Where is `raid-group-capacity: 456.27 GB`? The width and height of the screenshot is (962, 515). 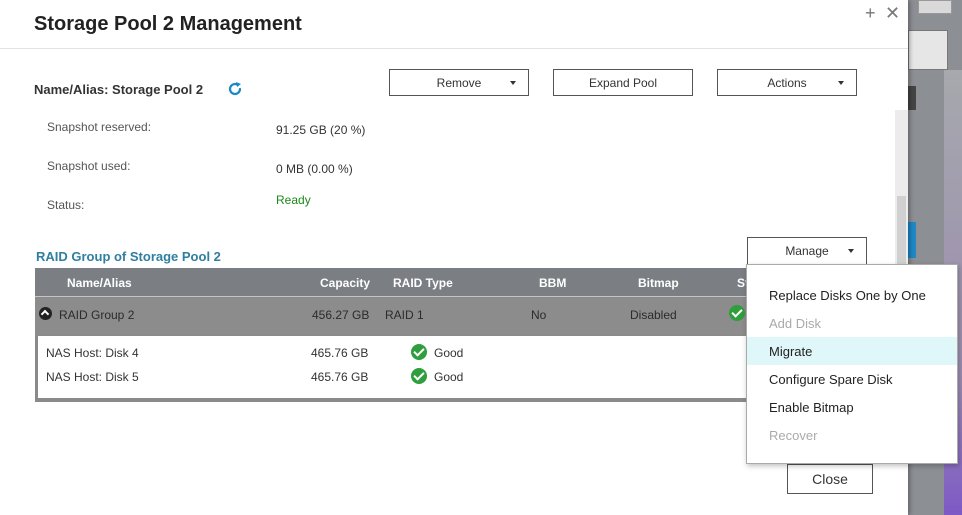 raid-group-capacity: 456.27 GB is located at coordinates (341, 315).